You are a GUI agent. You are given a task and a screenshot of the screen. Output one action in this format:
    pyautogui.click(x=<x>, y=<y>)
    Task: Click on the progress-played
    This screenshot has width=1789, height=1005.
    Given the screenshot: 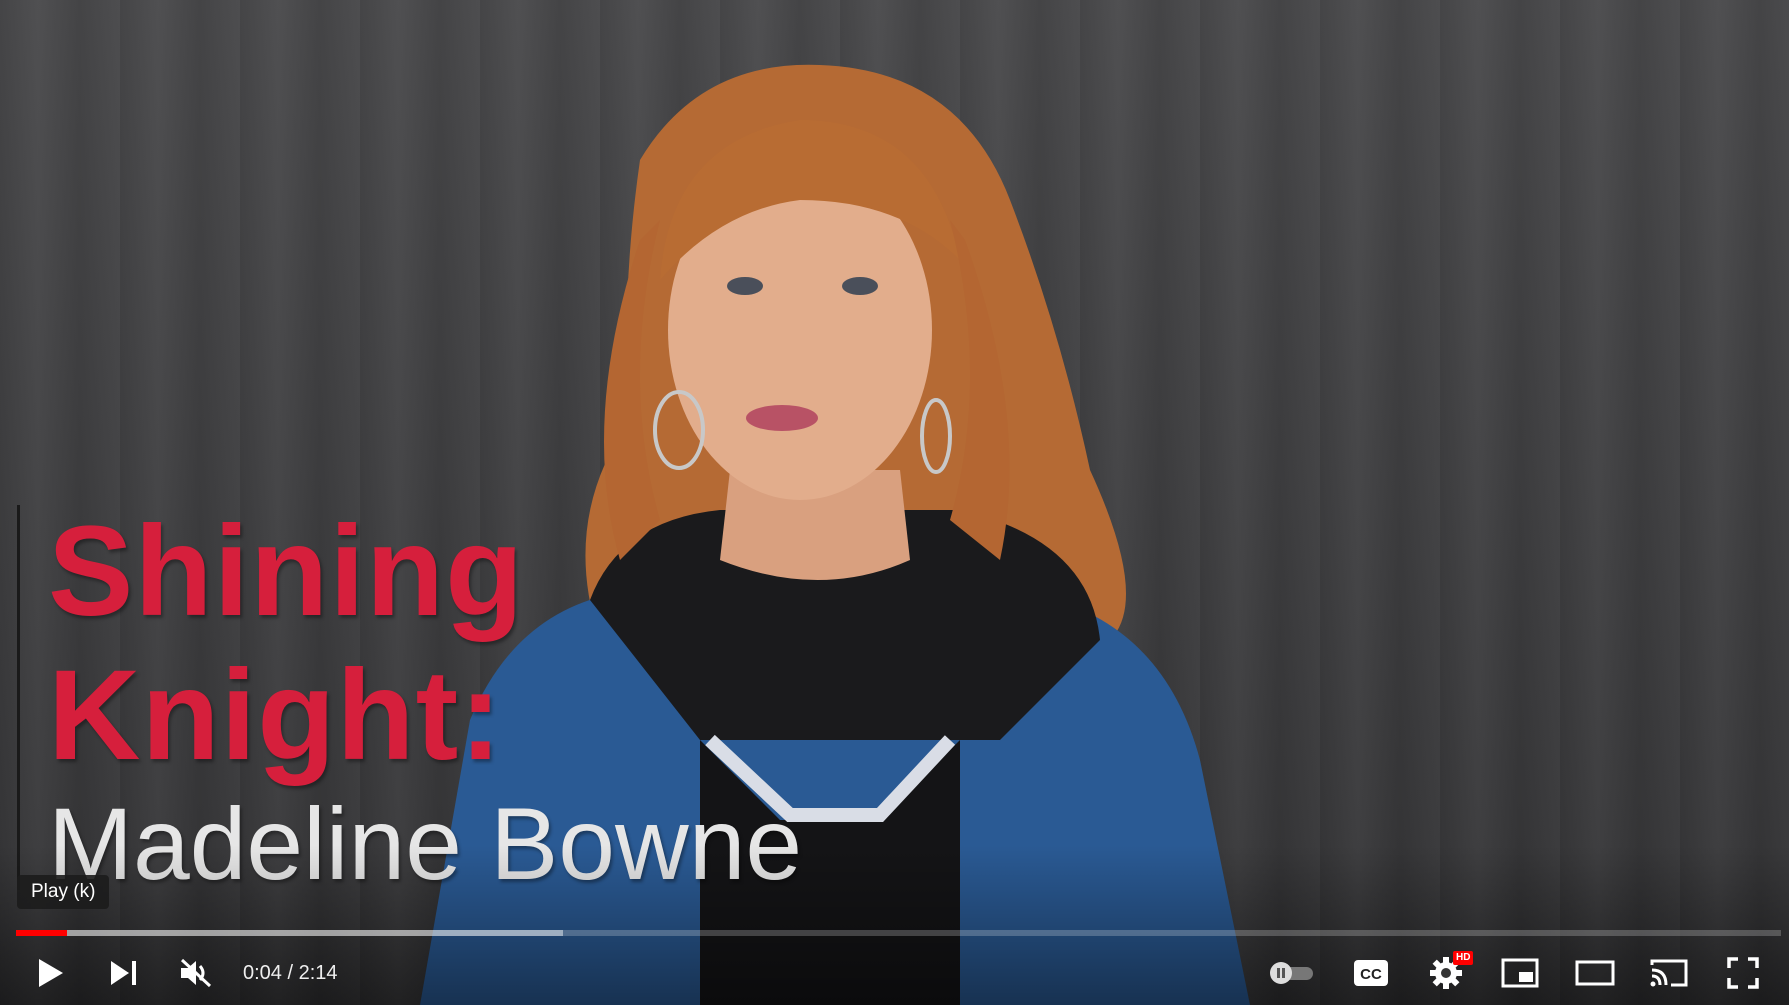 What is the action you would take?
    pyautogui.click(x=42, y=933)
    